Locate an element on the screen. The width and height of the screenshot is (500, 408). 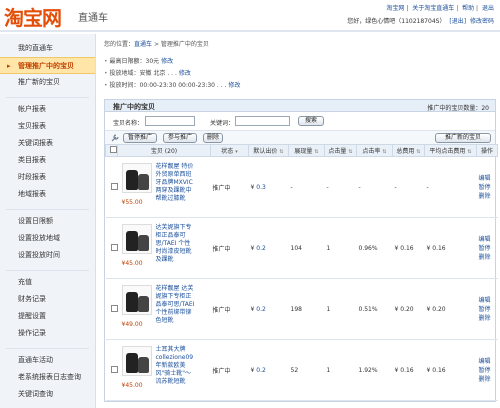
baby-name-label: 宝贝名称： is located at coordinates (128, 123).